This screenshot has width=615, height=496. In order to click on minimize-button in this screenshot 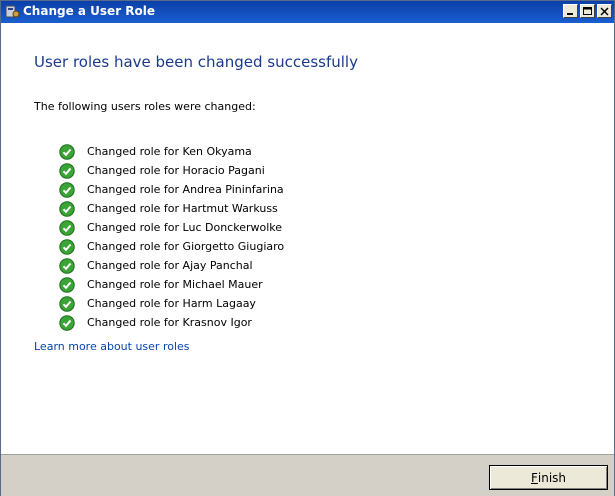, I will do `click(570, 11)`.